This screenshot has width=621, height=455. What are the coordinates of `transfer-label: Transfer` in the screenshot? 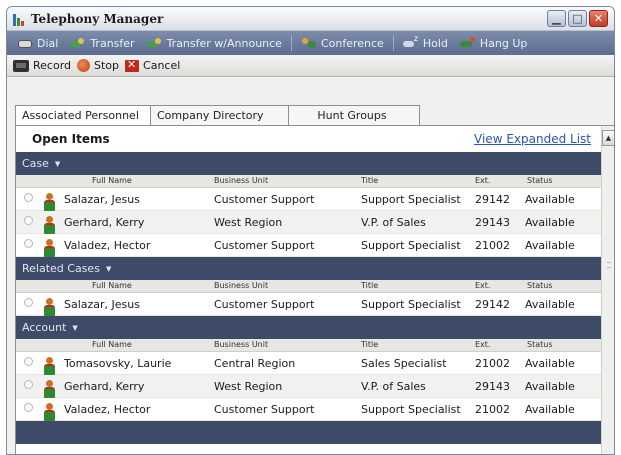 It's located at (112, 43).